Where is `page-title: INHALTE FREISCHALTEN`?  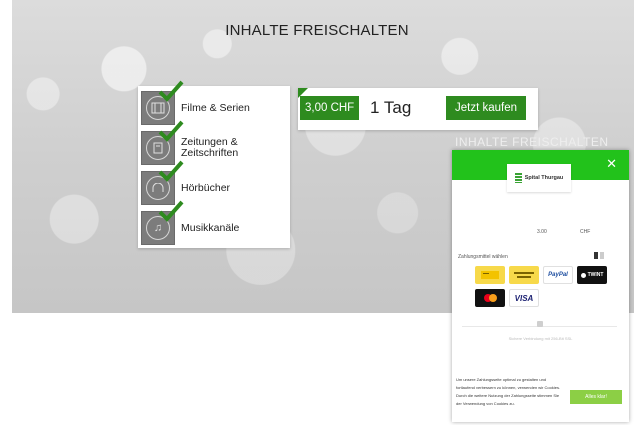 page-title: INHALTE FREISCHALTEN is located at coordinates (317, 30).